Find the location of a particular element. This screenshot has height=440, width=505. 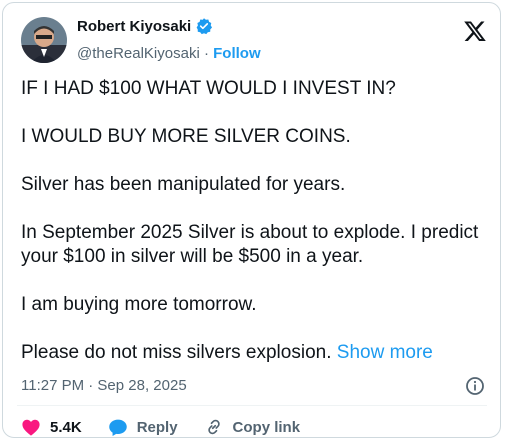

info-icon is located at coordinates (475, 386).